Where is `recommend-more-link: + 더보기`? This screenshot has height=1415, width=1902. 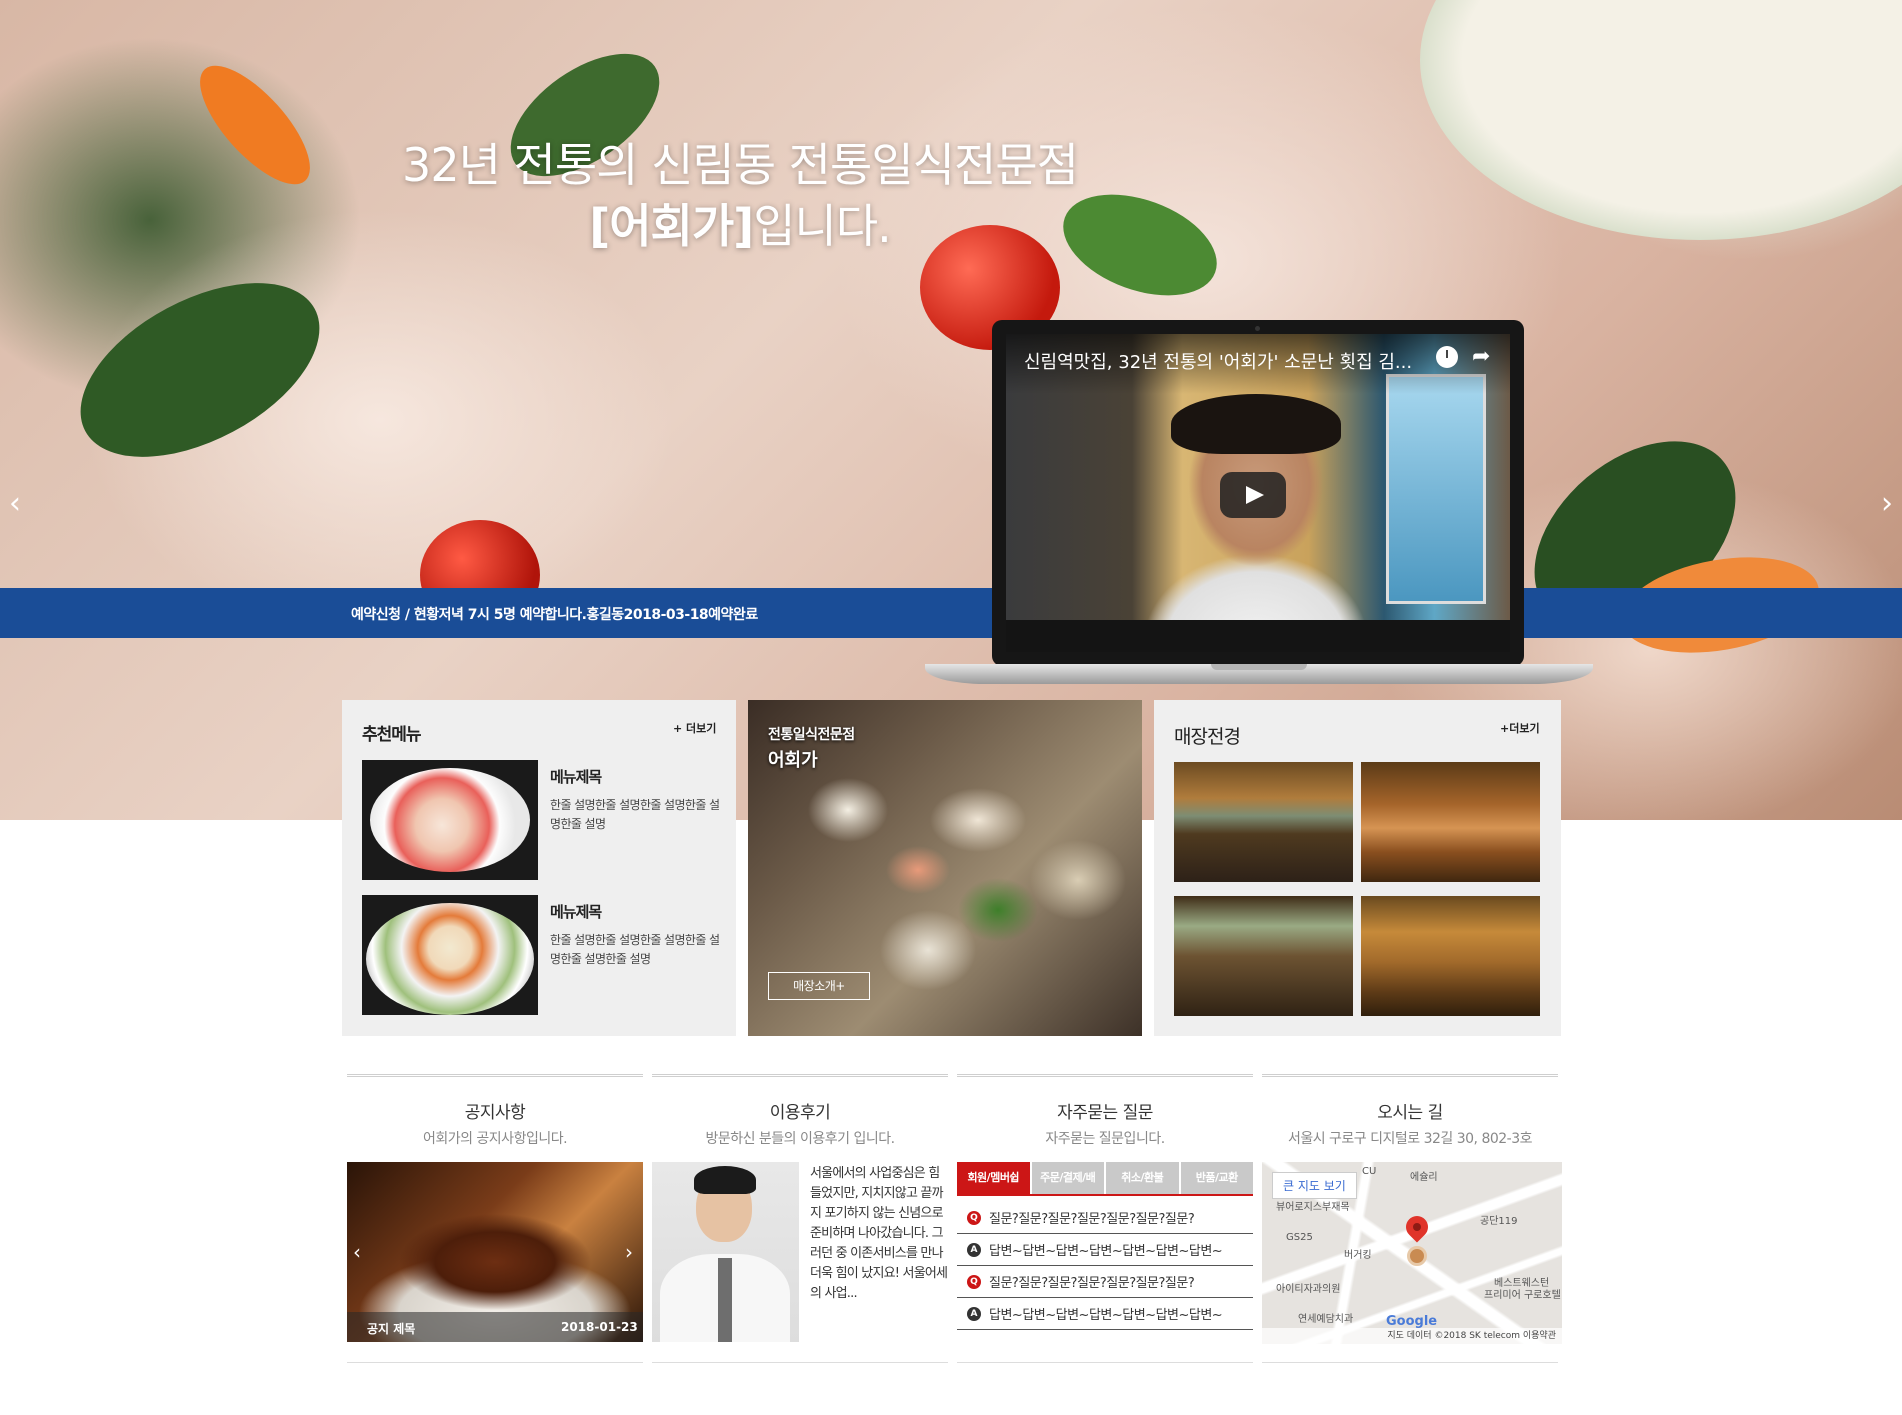
recommend-more-link: + 더보기 is located at coordinates (694, 728).